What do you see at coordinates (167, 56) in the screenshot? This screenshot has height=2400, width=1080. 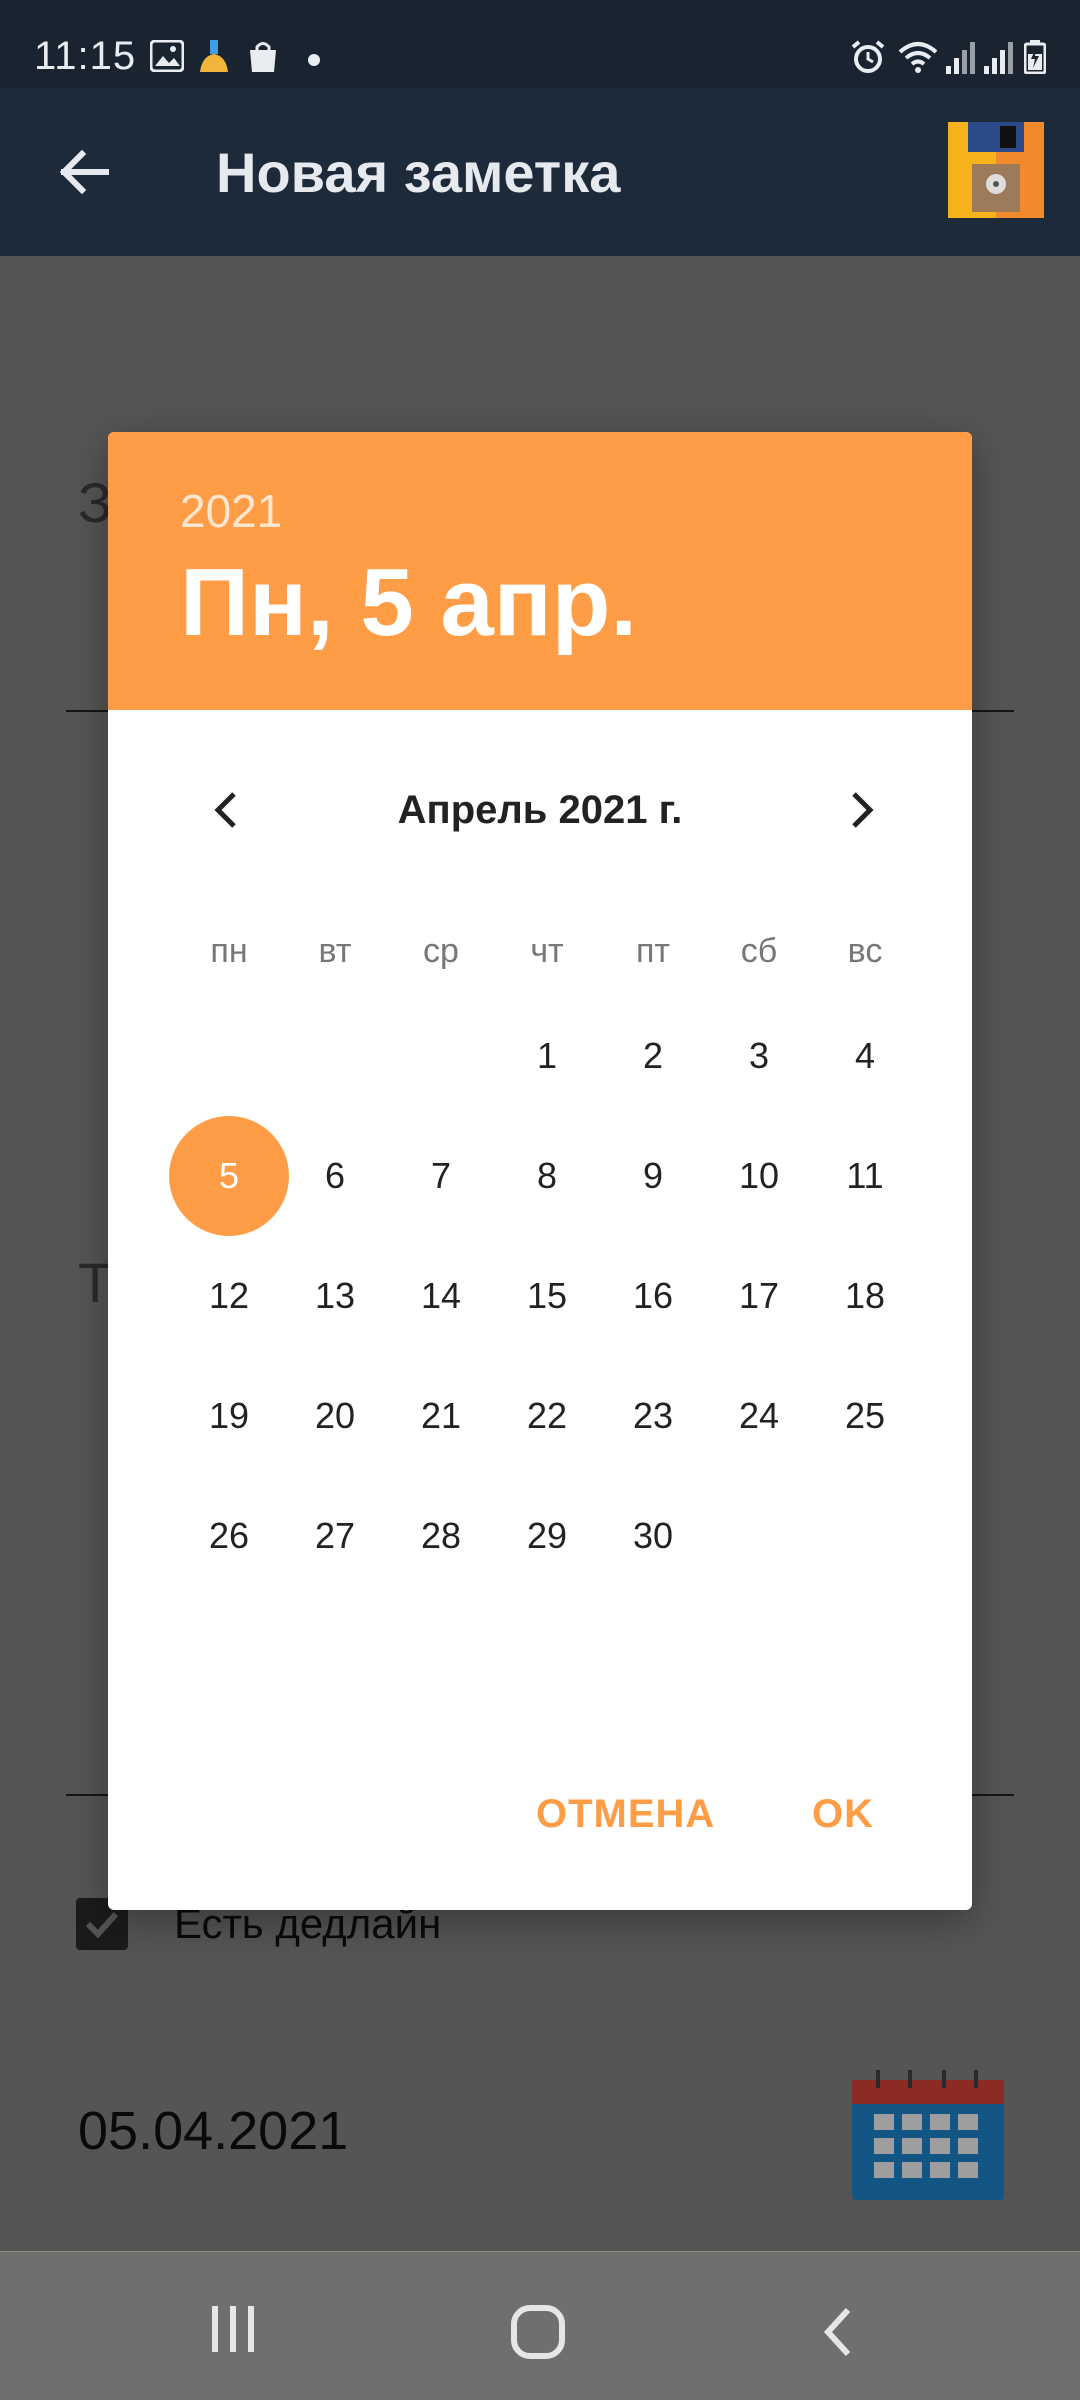 I see `image-icon` at bounding box center [167, 56].